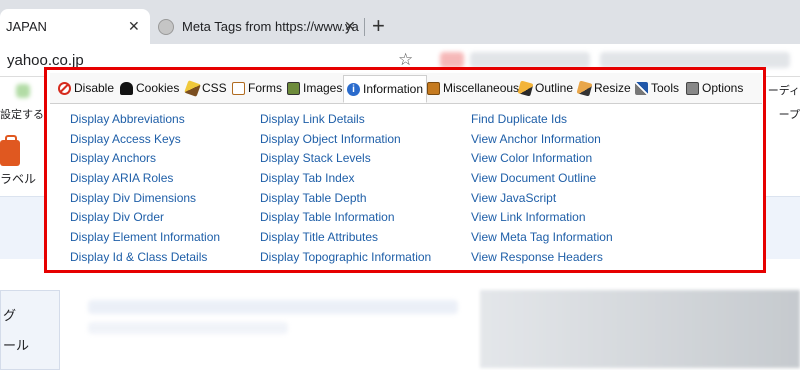  I want to click on tab-resize: Resize, so click(603, 88).